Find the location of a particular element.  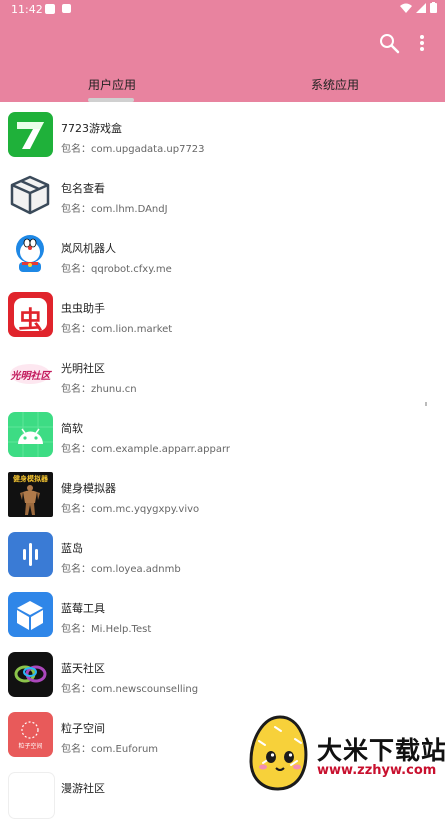

rice-mascot-logo is located at coordinates (278, 753).